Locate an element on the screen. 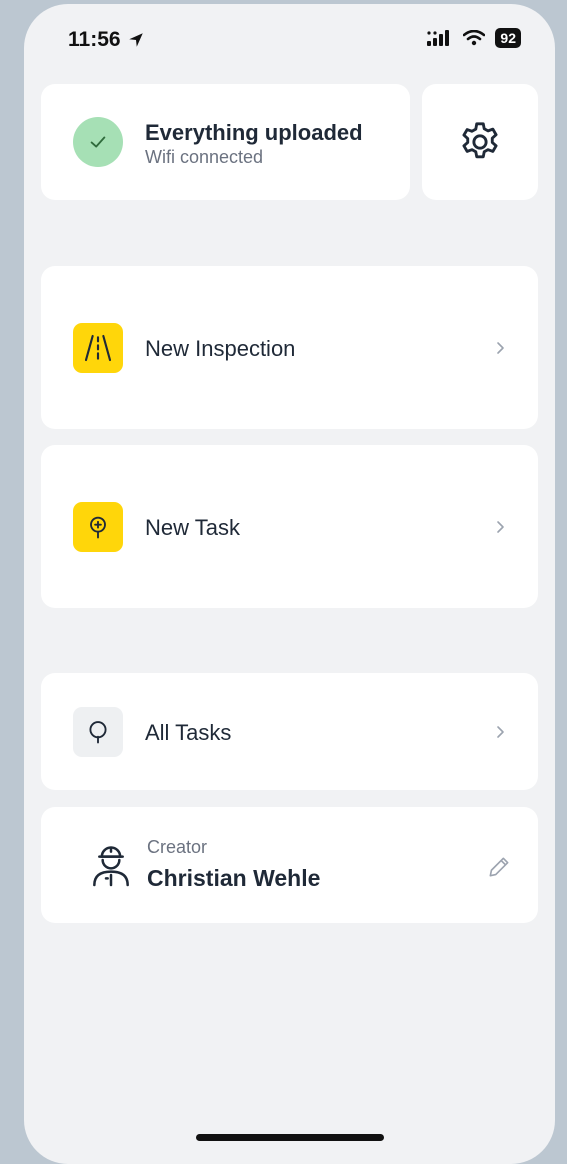 This screenshot has height=1164, width=567. pencil-icon is located at coordinates (499, 867).